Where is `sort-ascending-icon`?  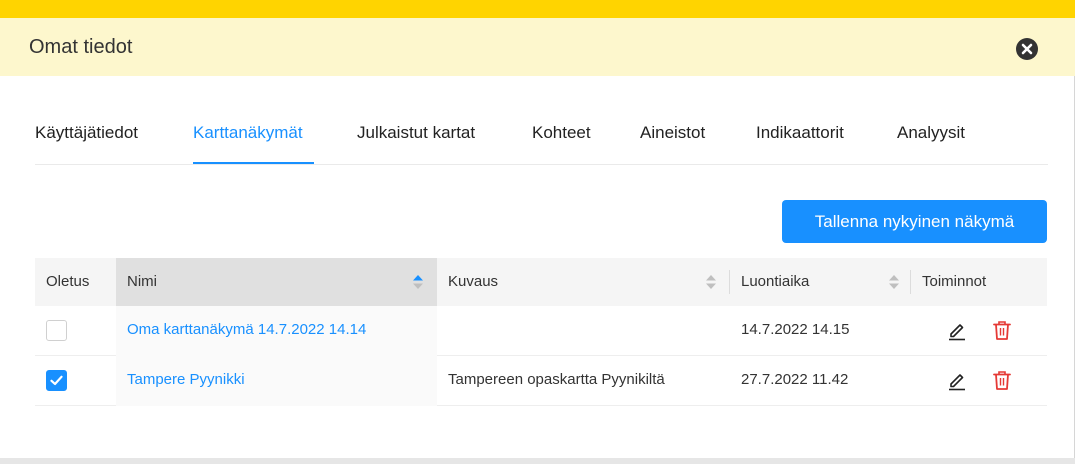 sort-ascending-icon is located at coordinates (418, 282).